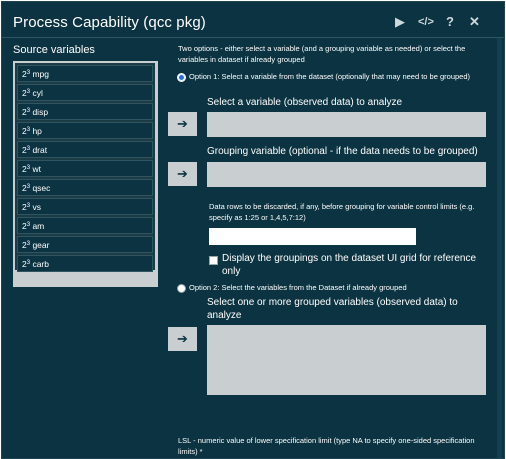 Image resolution: width=506 pixels, height=459 pixels. I want to click on play-icon: ▶, so click(400, 22).